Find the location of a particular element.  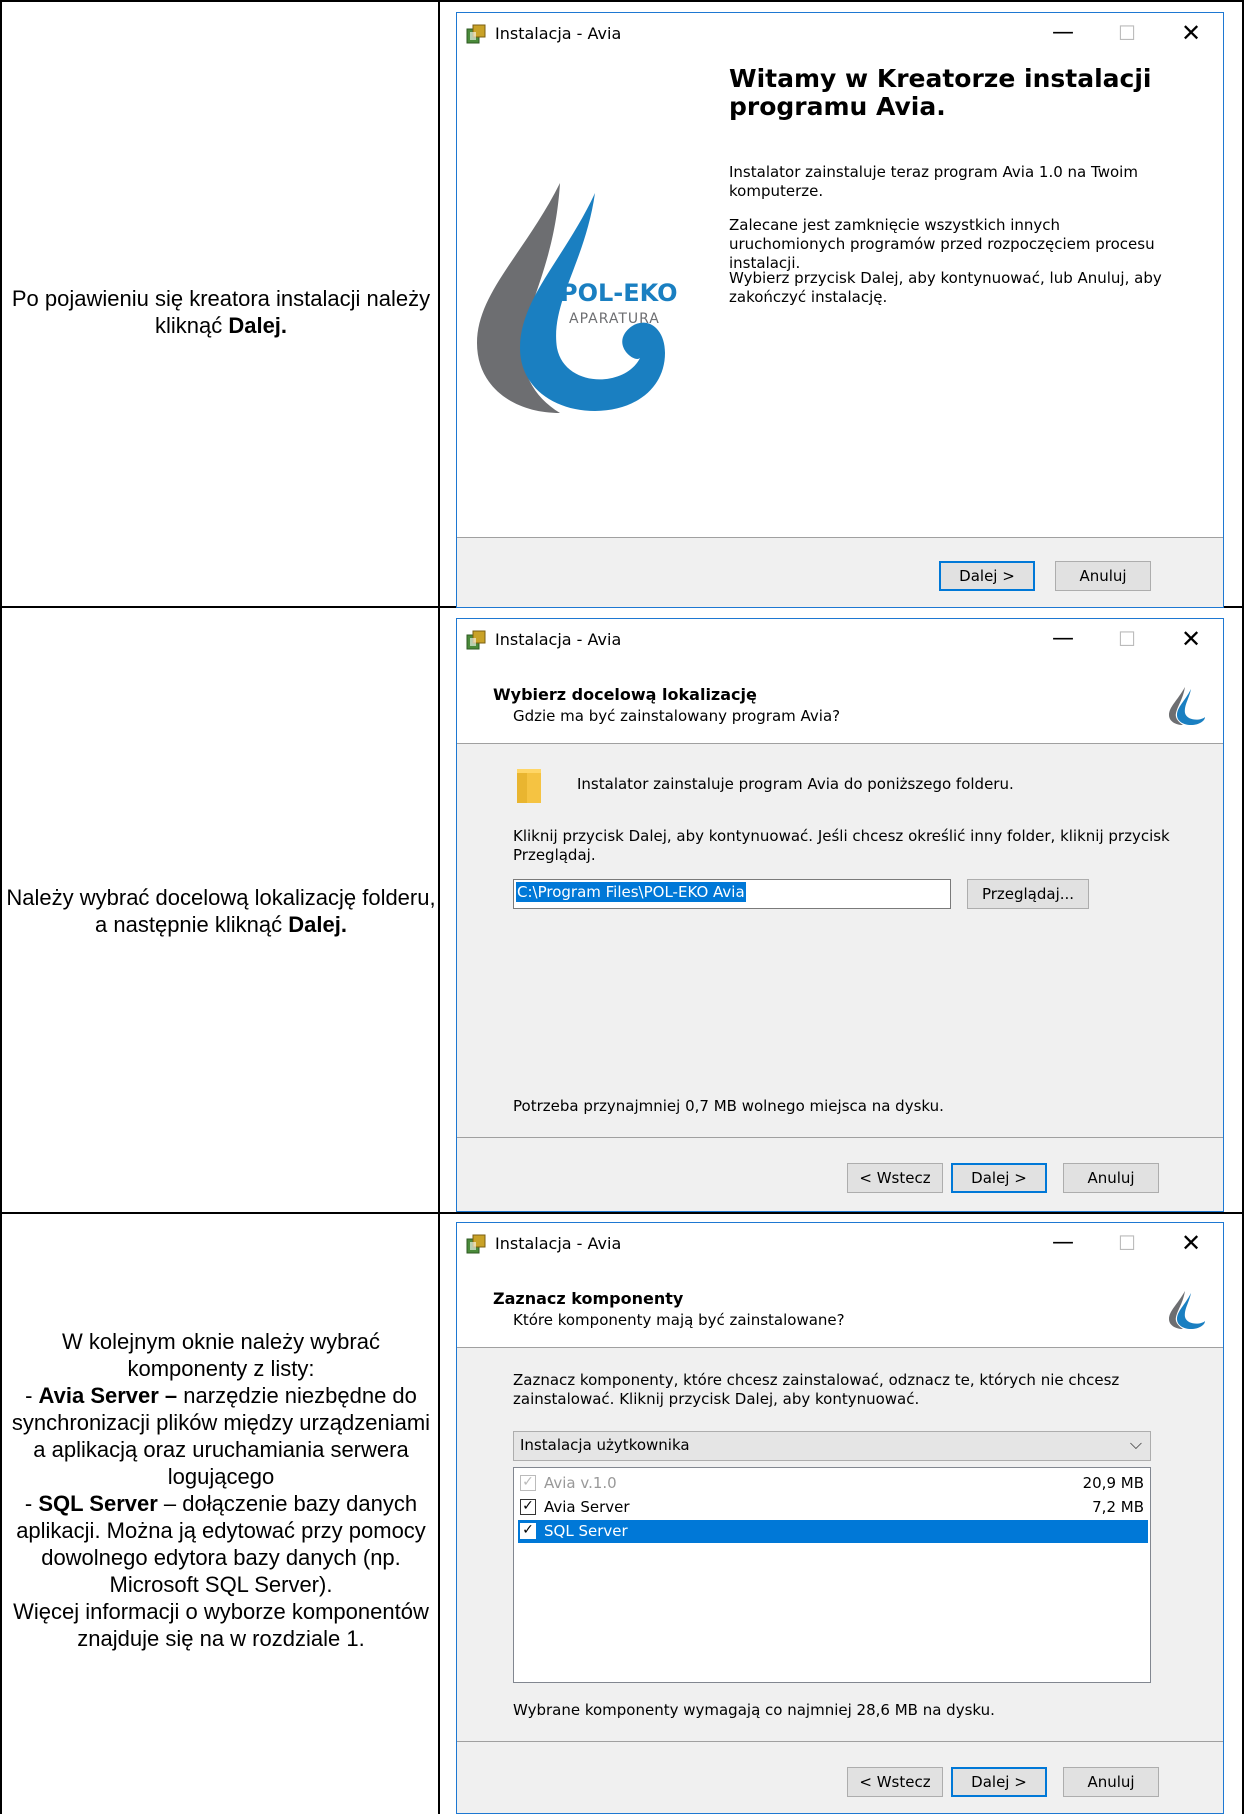

pol-eko-logo: POL-EKO APARATURA is located at coordinates (577, 298).